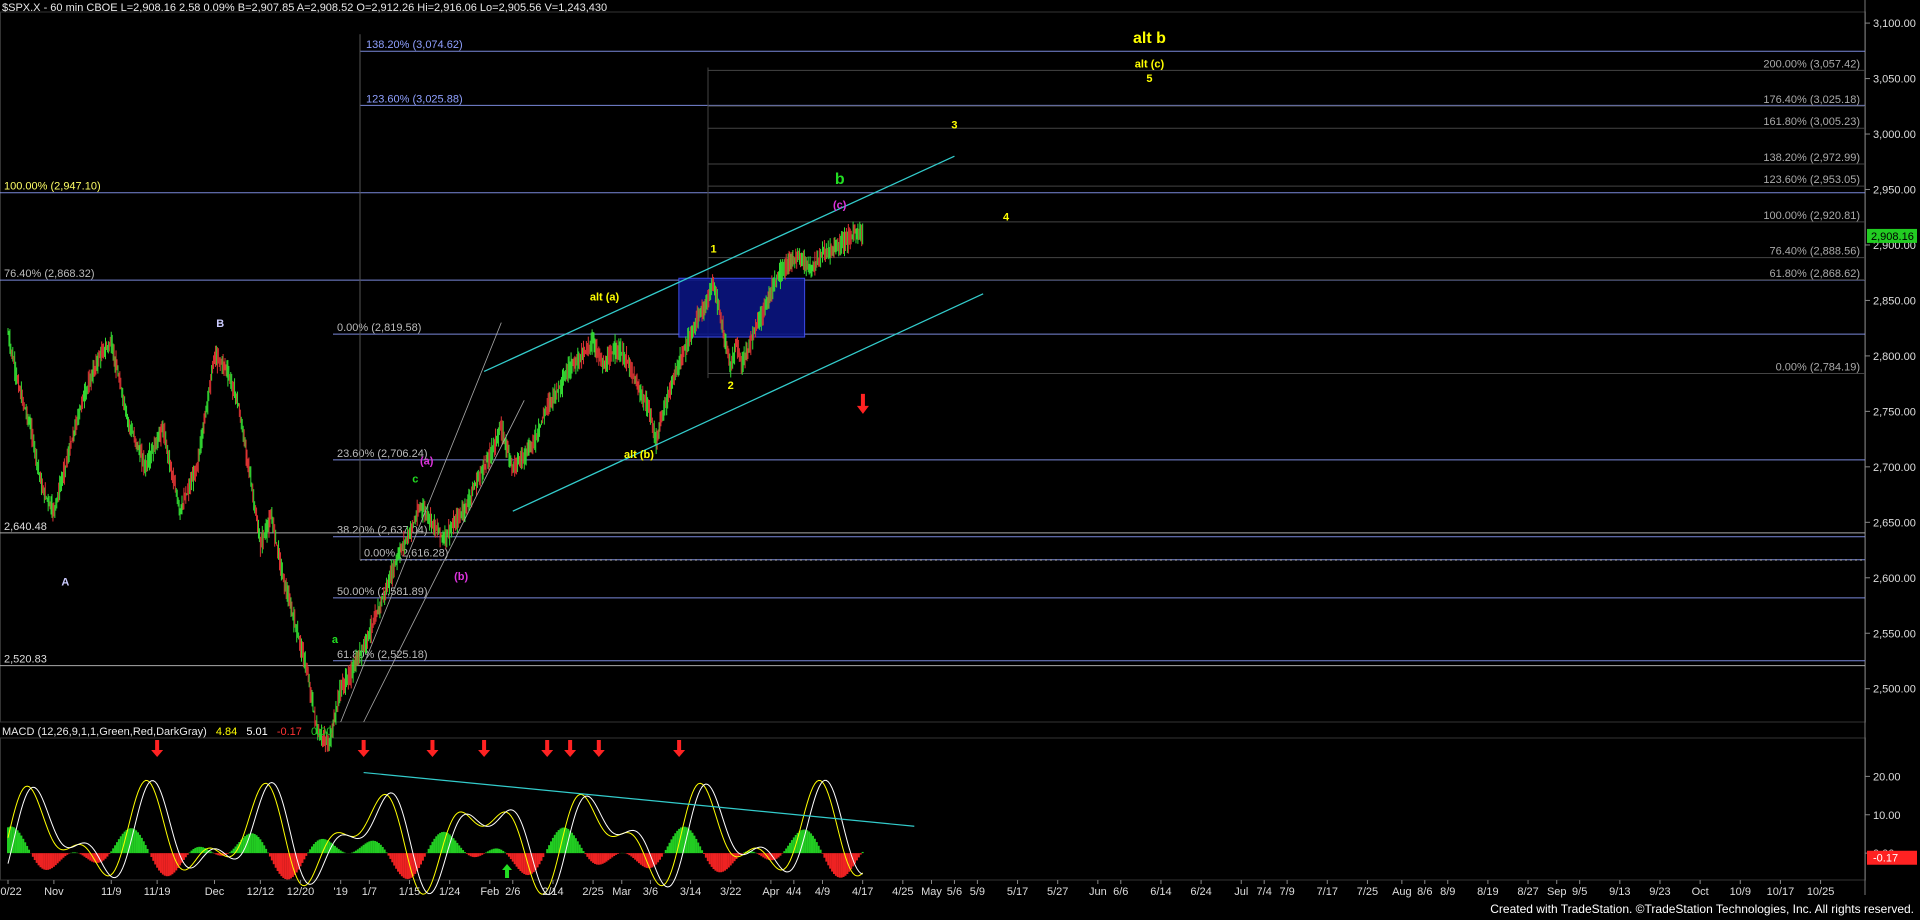 This screenshot has height=920, width=1920. I want to click on date-tick-label: 9/23, so click(1659, 892).